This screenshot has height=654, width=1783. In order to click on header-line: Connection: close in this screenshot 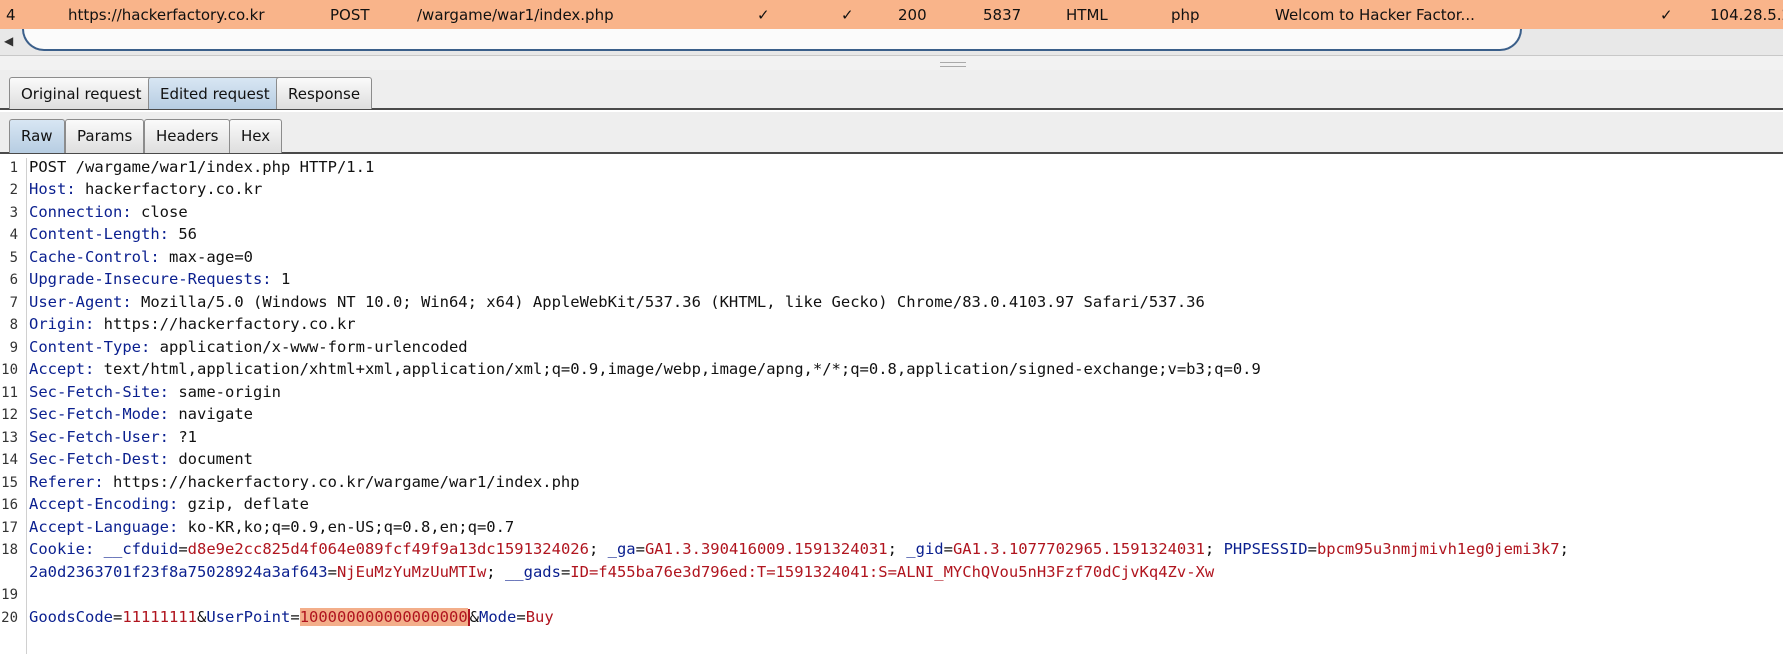, I will do `click(108, 212)`.